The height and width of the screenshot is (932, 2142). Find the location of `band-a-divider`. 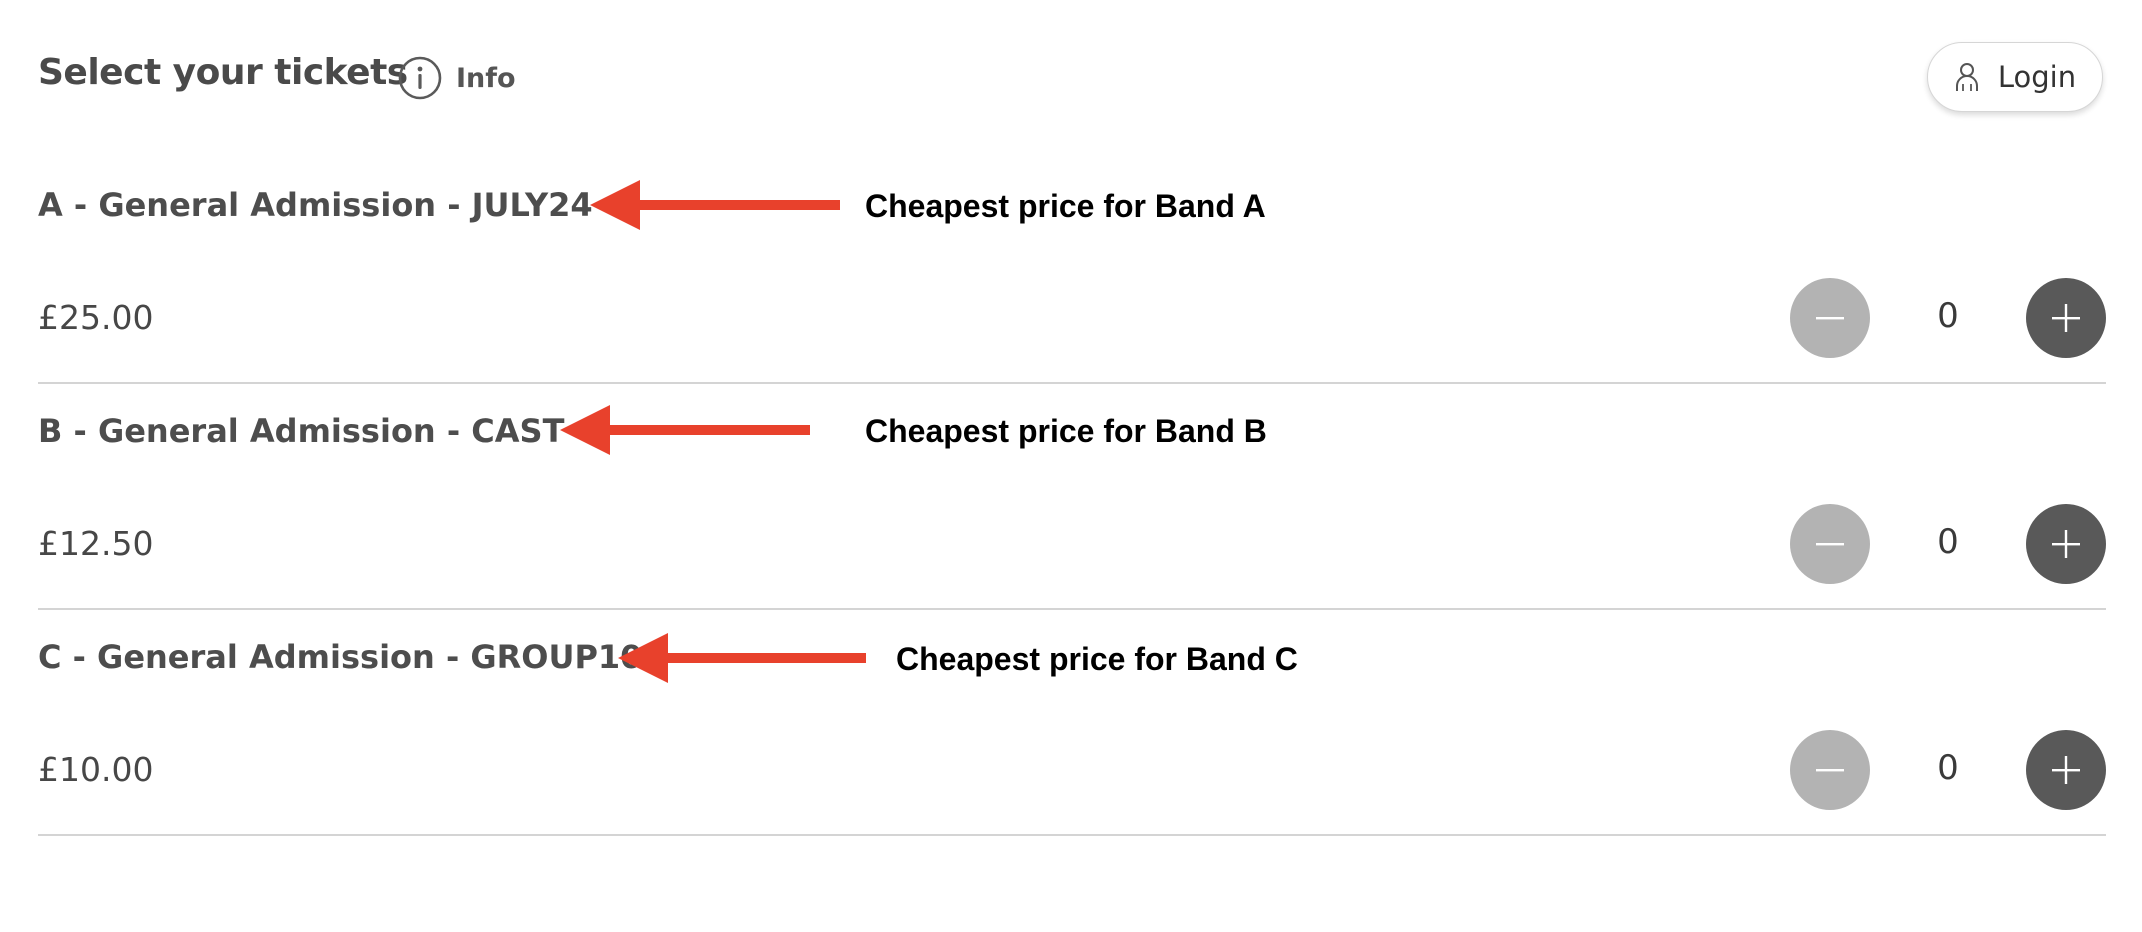

band-a-divider is located at coordinates (1072, 383).